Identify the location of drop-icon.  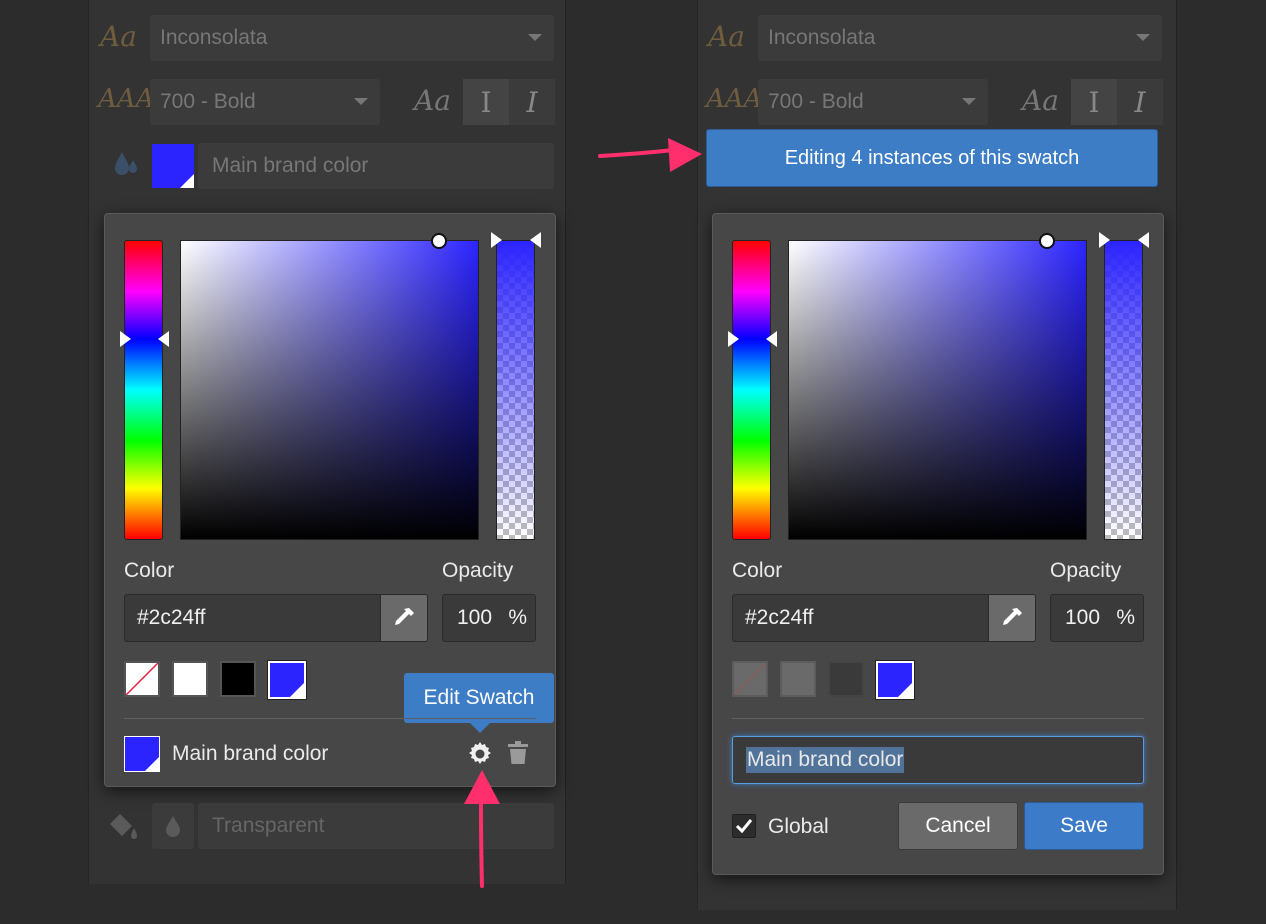
(173, 826).